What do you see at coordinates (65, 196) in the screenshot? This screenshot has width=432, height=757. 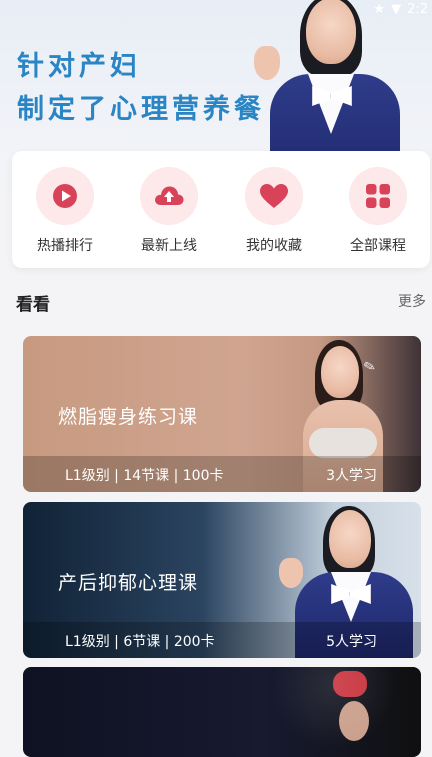 I see `play-icon` at bounding box center [65, 196].